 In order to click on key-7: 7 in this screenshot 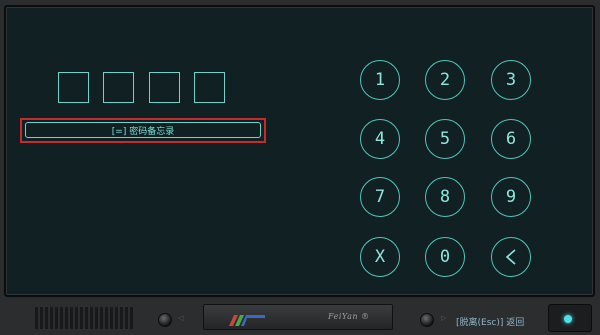, I will do `click(380, 197)`.